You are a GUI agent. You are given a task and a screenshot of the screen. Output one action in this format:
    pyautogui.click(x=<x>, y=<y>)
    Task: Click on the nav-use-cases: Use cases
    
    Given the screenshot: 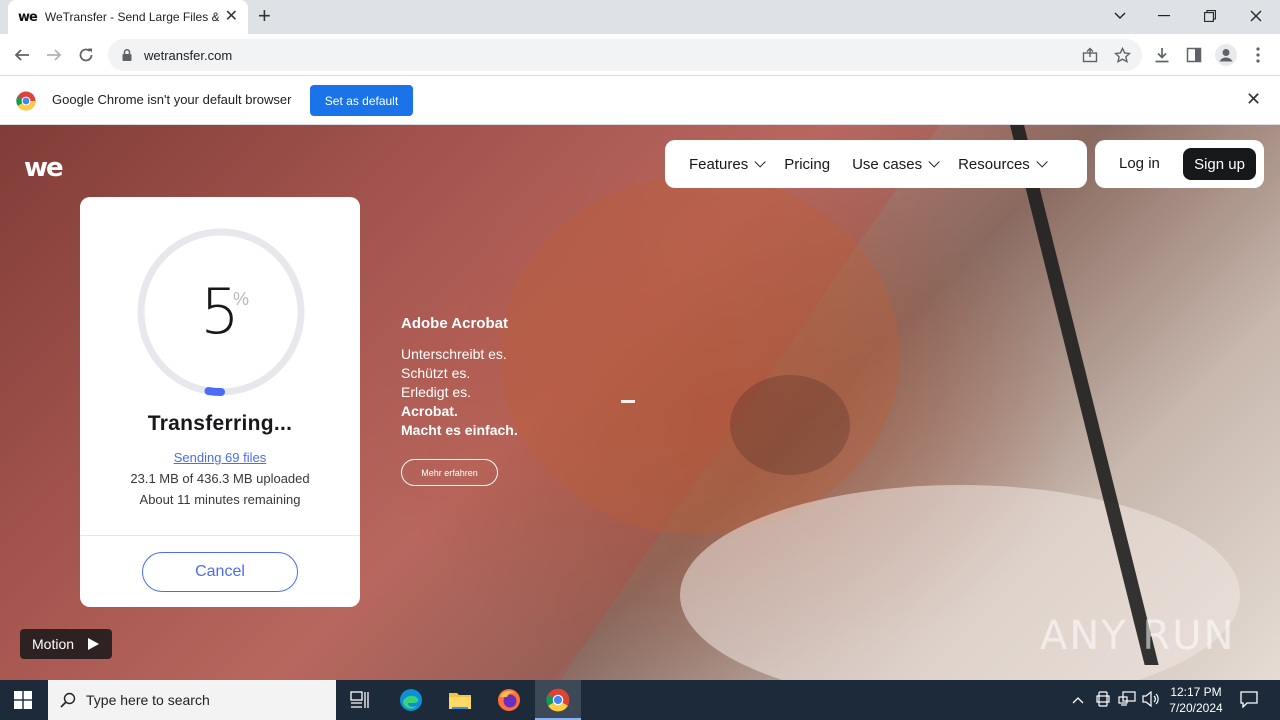 What is the action you would take?
    pyautogui.click(x=896, y=164)
    